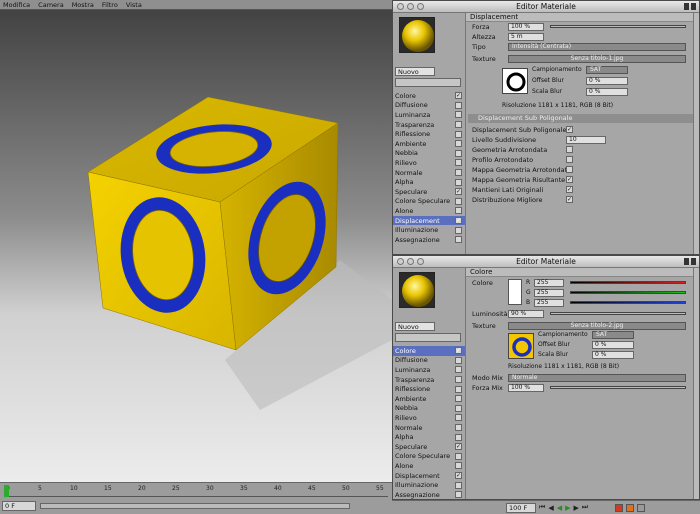  What do you see at coordinates (549, 303) in the screenshot?
I see `b-value: 255` at bounding box center [549, 303].